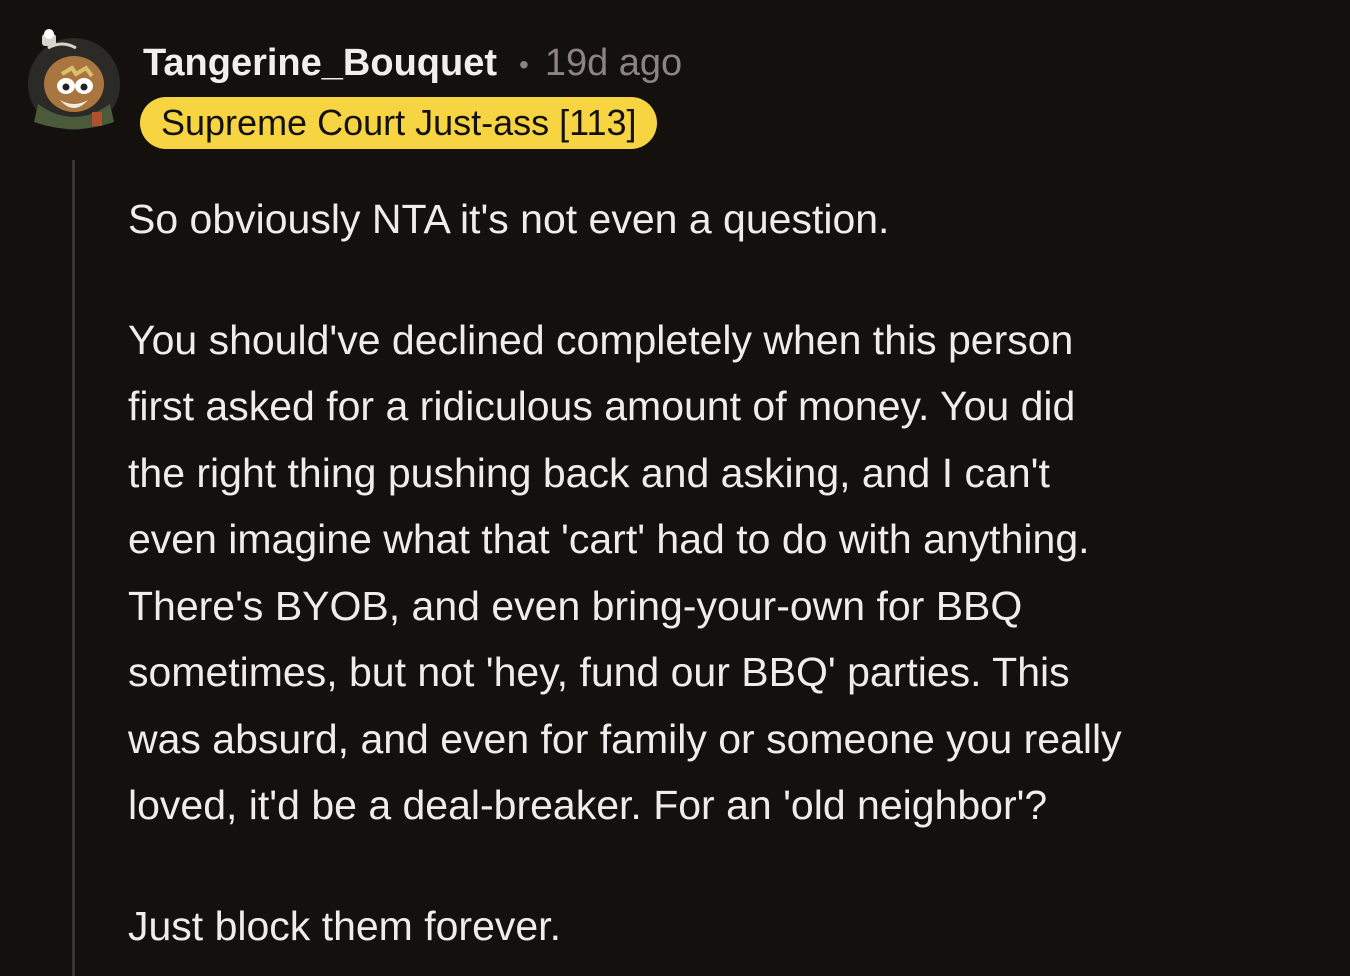 The height and width of the screenshot is (976, 1350). What do you see at coordinates (320, 63) in the screenshot?
I see `author-username: Tangerine_Bouquet` at bounding box center [320, 63].